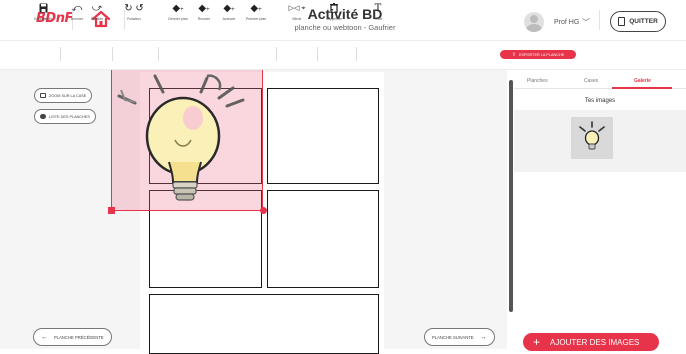  Describe the element at coordinates (591, 81) in the screenshot. I see `tab-cases: Cases` at that location.